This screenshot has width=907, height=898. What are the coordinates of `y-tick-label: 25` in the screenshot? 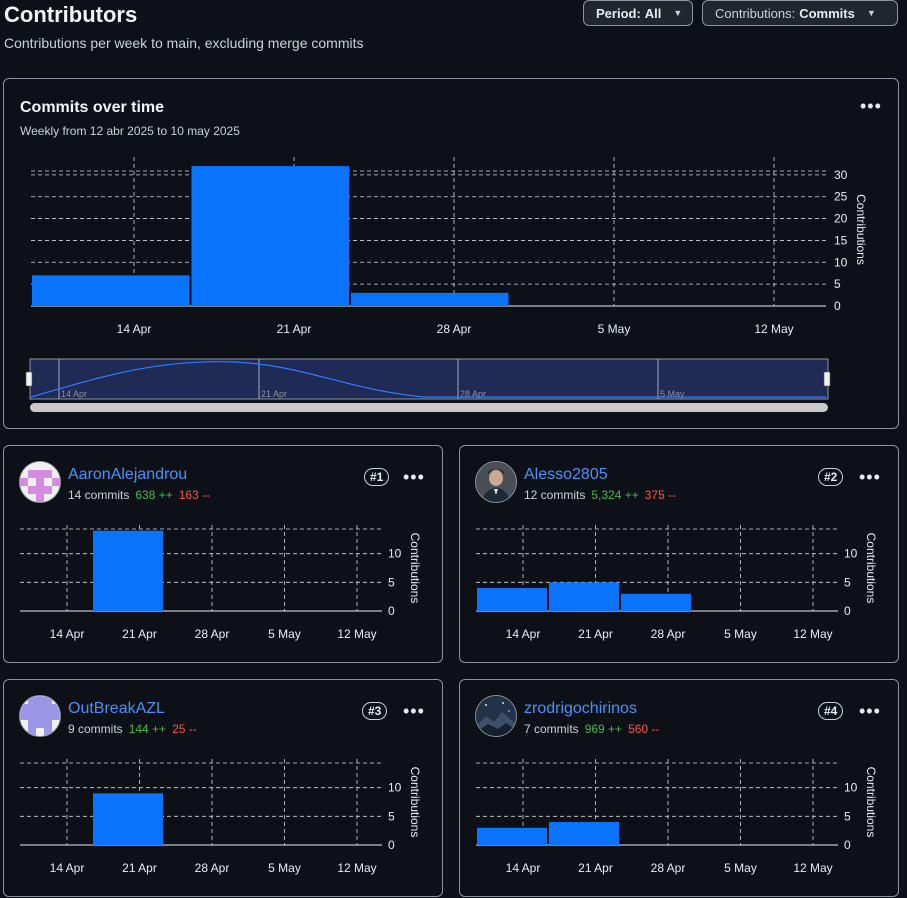 It's located at (841, 197).